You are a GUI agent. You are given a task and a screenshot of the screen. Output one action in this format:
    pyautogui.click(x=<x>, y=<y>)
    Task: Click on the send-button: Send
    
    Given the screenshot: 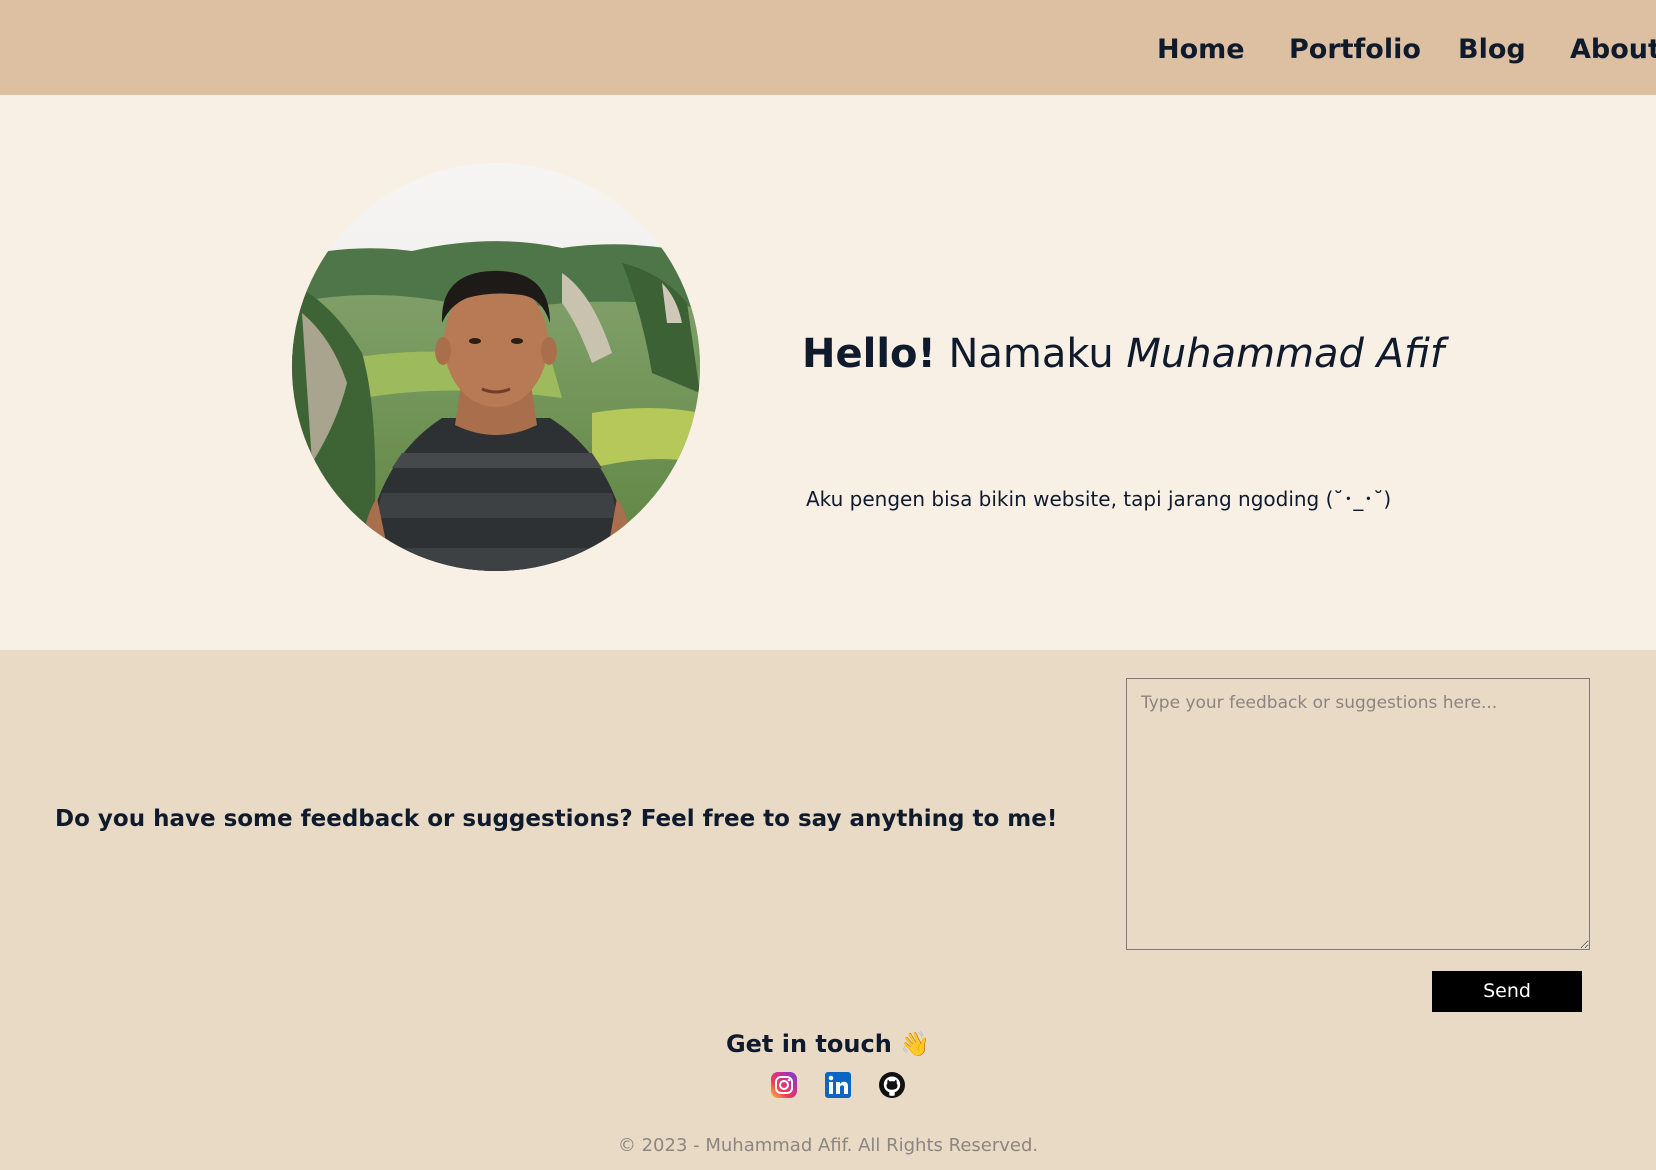 What is the action you would take?
    pyautogui.click(x=1507, y=991)
    